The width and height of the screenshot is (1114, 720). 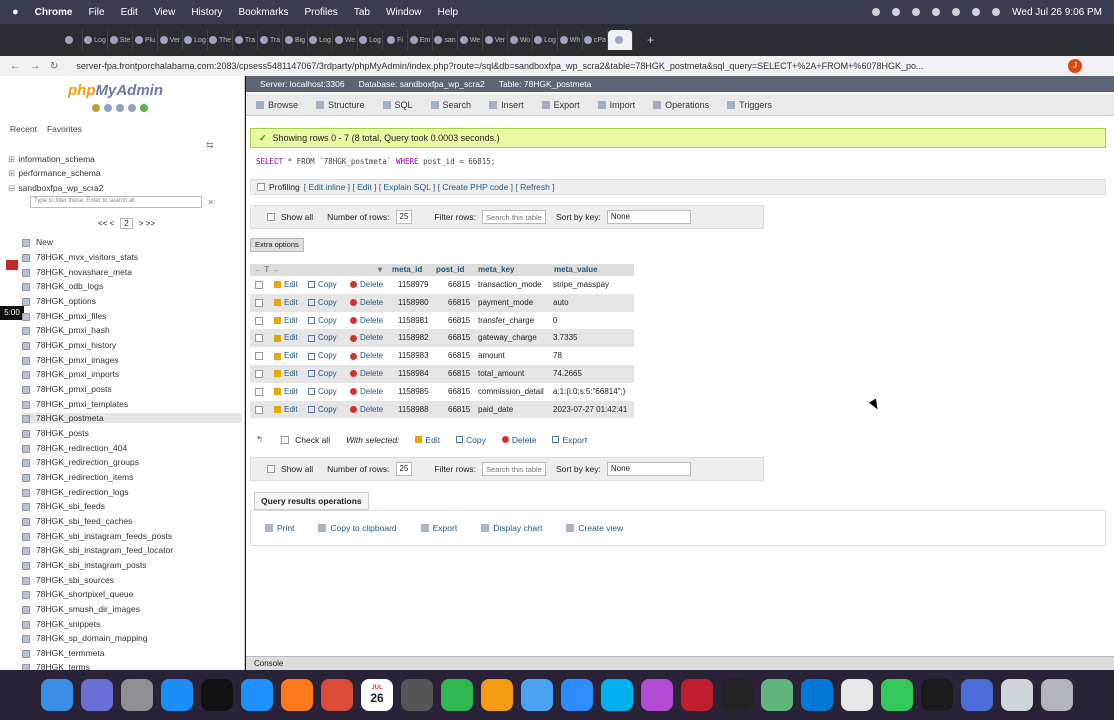 I want to click on cell-meta-id: 1158984, so click(x=413, y=373).